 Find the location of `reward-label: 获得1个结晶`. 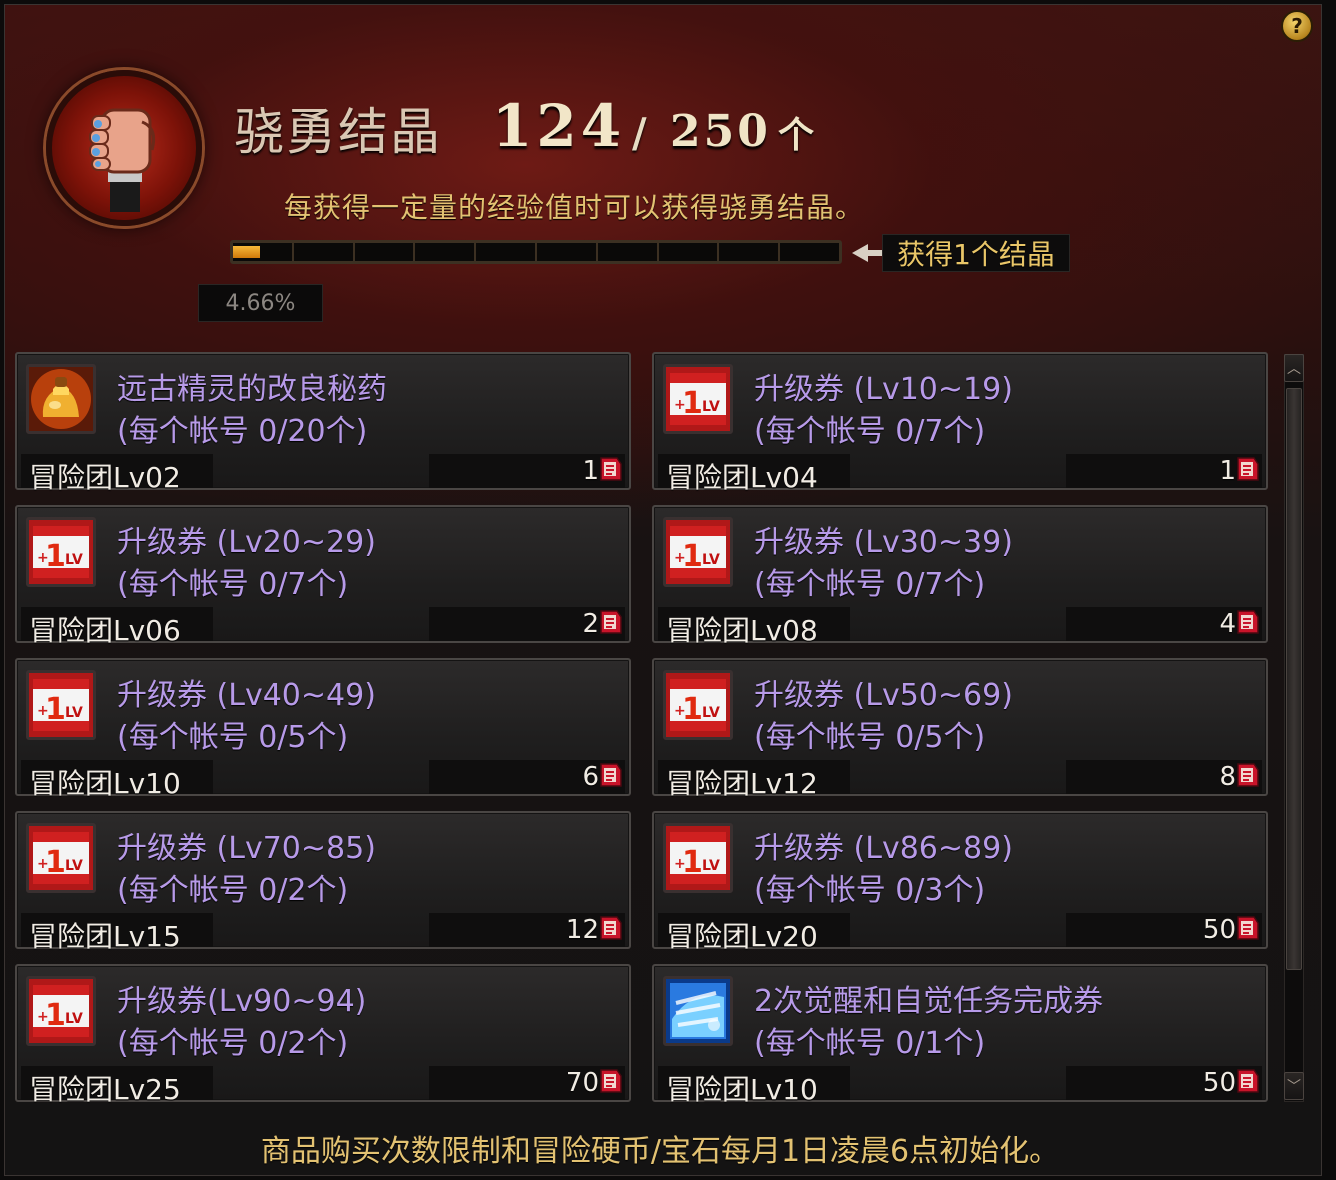

reward-label: 获得1个结晶 is located at coordinates (976, 254).